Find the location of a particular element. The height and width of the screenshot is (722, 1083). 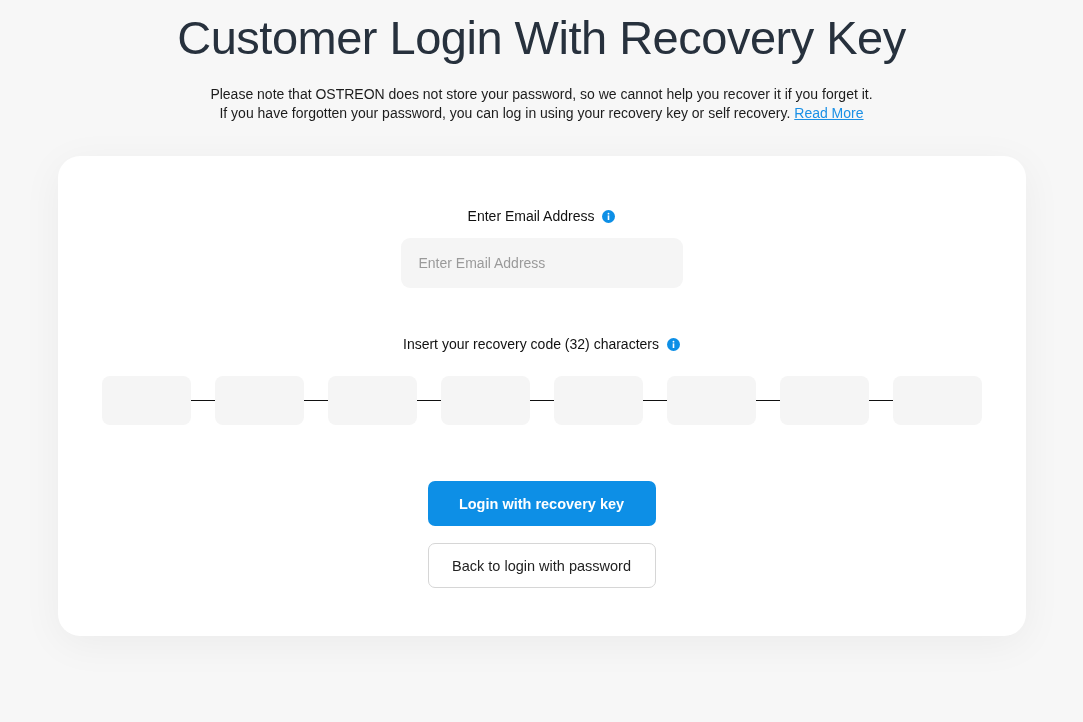

read-more-link: Read More is located at coordinates (829, 113).